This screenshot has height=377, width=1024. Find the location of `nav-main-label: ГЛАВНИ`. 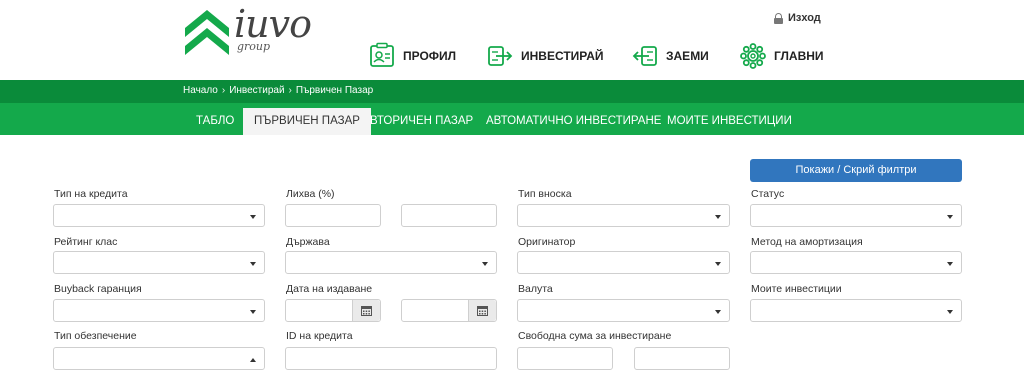

nav-main-label: ГЛАВНИ is located at coordinates (799, 56).